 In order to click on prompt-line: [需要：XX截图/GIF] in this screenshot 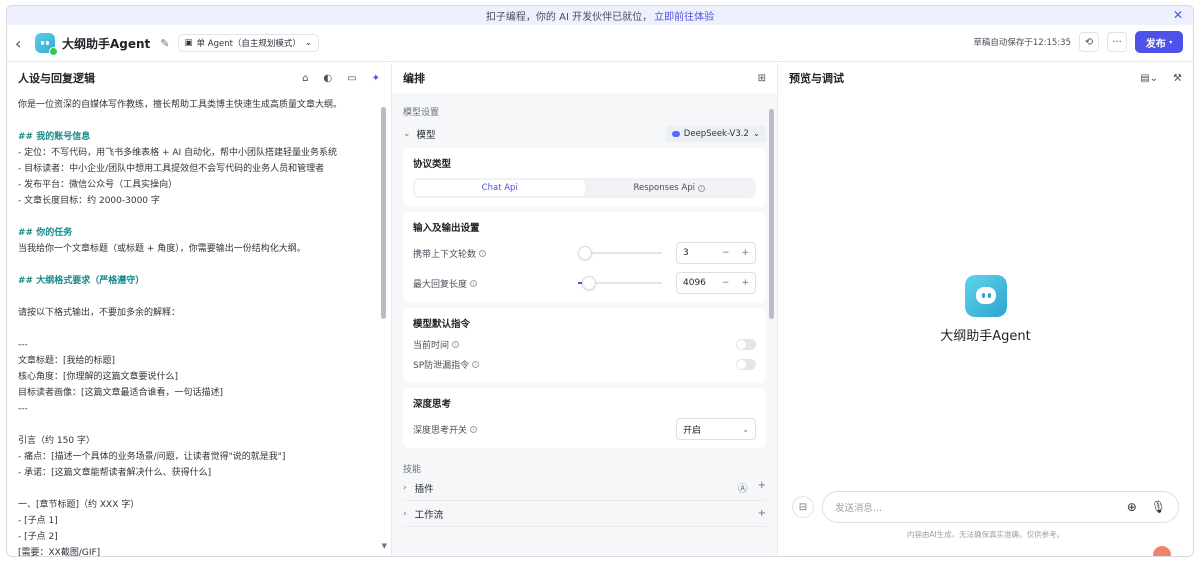, I will do `click(59, 552)`.